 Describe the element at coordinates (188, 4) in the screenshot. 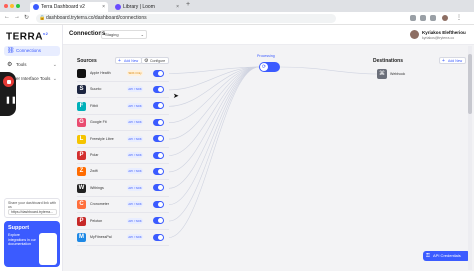

I see `new-tab-button: +` at that location.